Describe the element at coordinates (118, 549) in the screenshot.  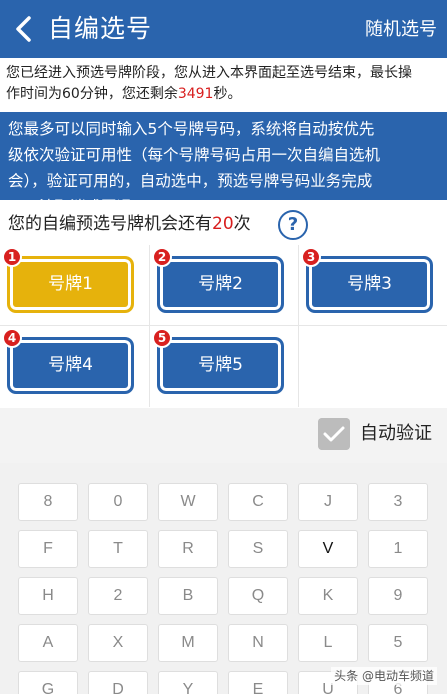
I see `key-t: T` at that location.